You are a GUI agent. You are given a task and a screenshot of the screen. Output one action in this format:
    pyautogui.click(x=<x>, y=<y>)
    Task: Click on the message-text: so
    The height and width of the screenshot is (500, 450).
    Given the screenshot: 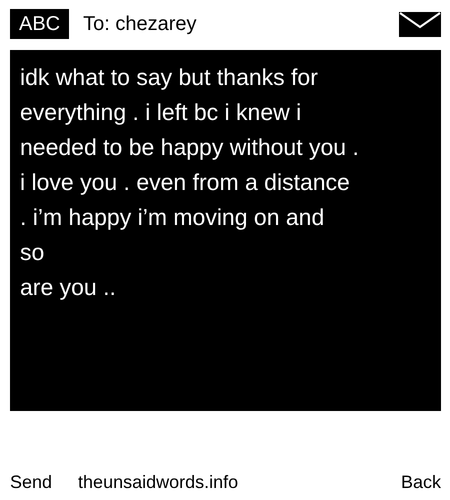 What is the action you would take?
    pyautogui.click(x=32, y=252)
    